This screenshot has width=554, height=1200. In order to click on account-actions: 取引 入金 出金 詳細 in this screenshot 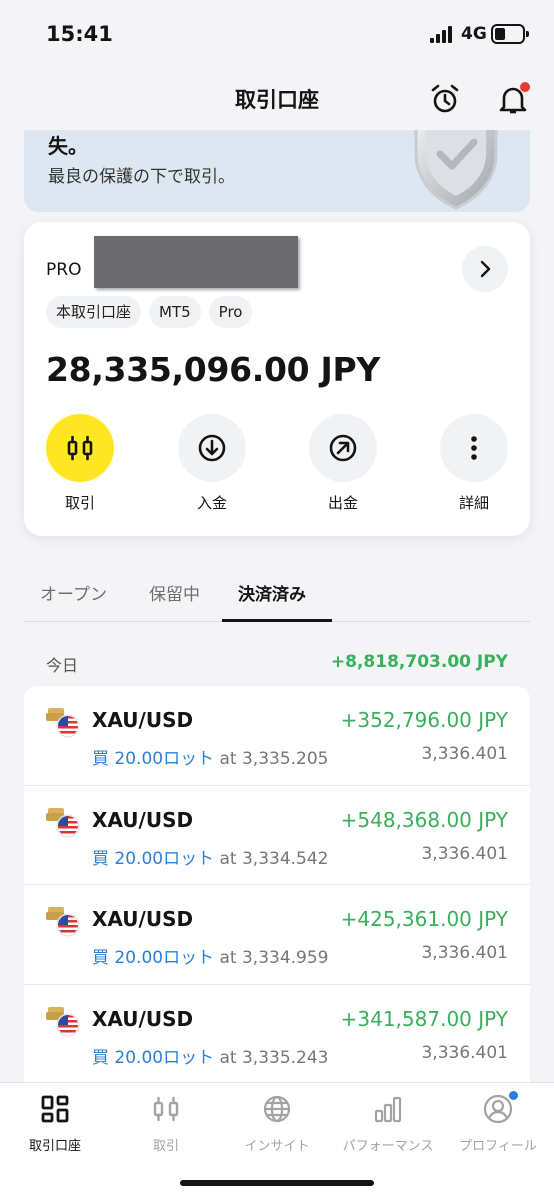, I will do `click(277, 469)`.